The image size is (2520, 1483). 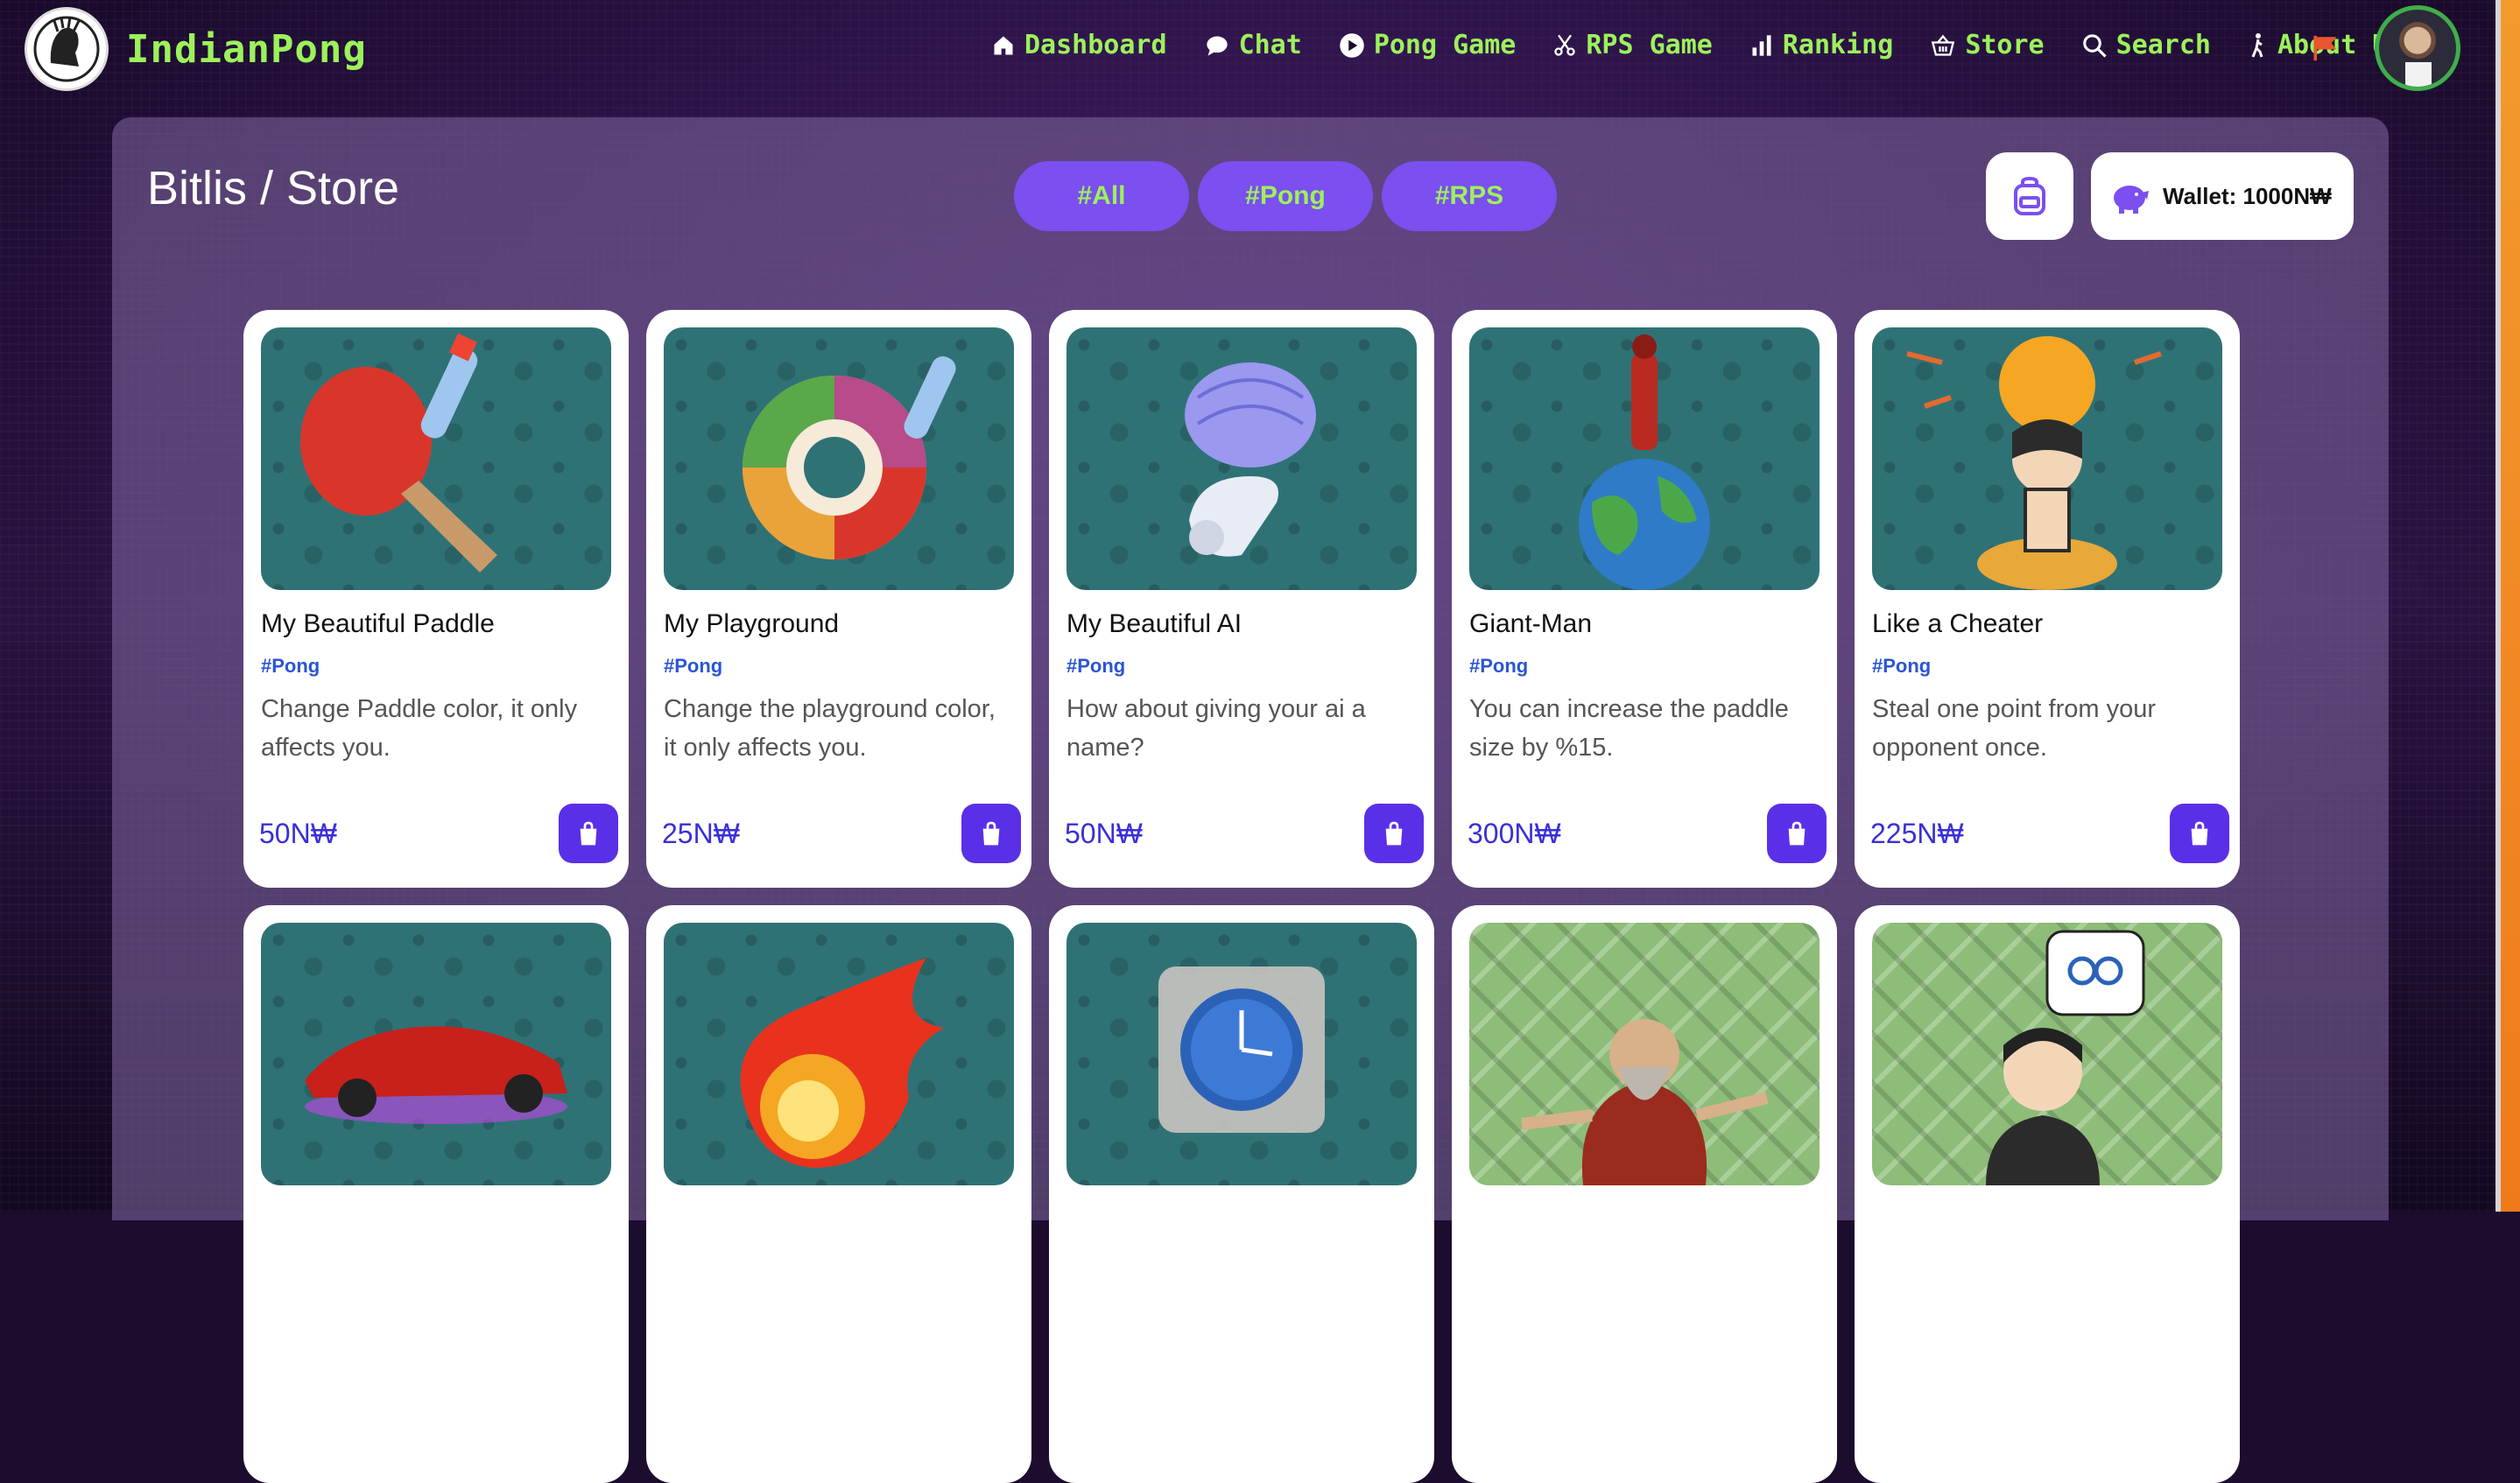 I want to click on home-icon, so click(x=1004, y=45).